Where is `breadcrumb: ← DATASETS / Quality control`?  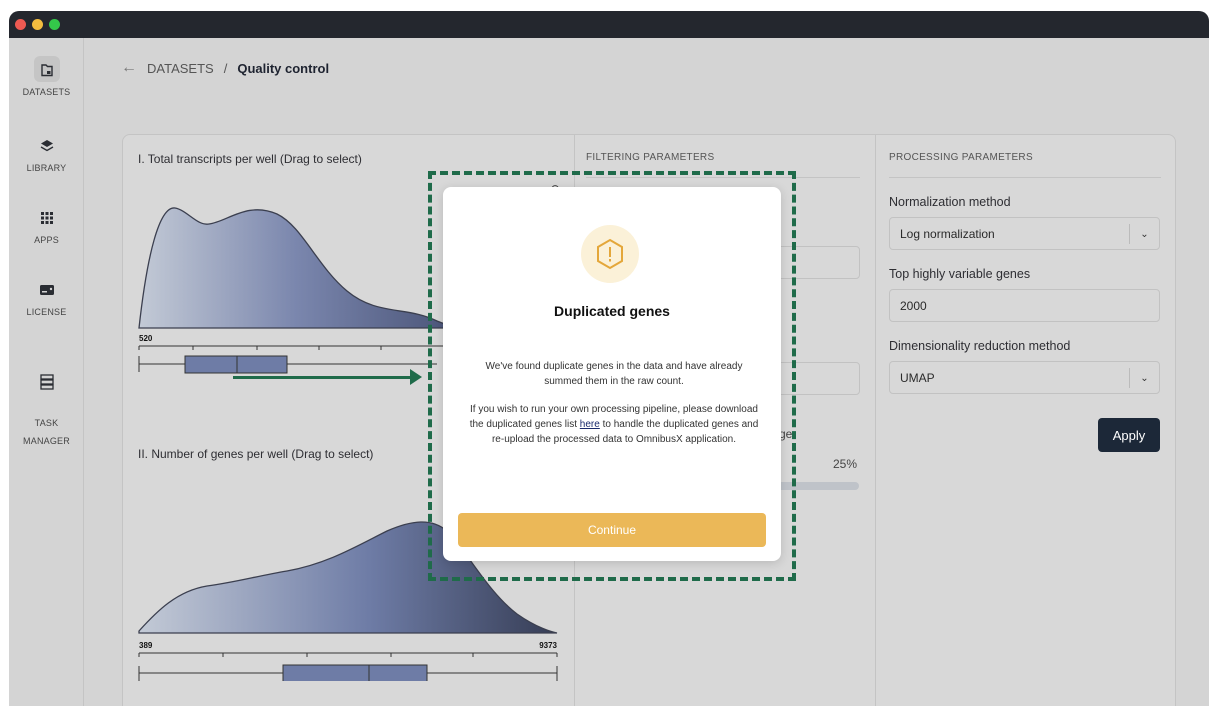 breadcrumb: ← DATASETS / Quality control is located at coordinates (225, 68).